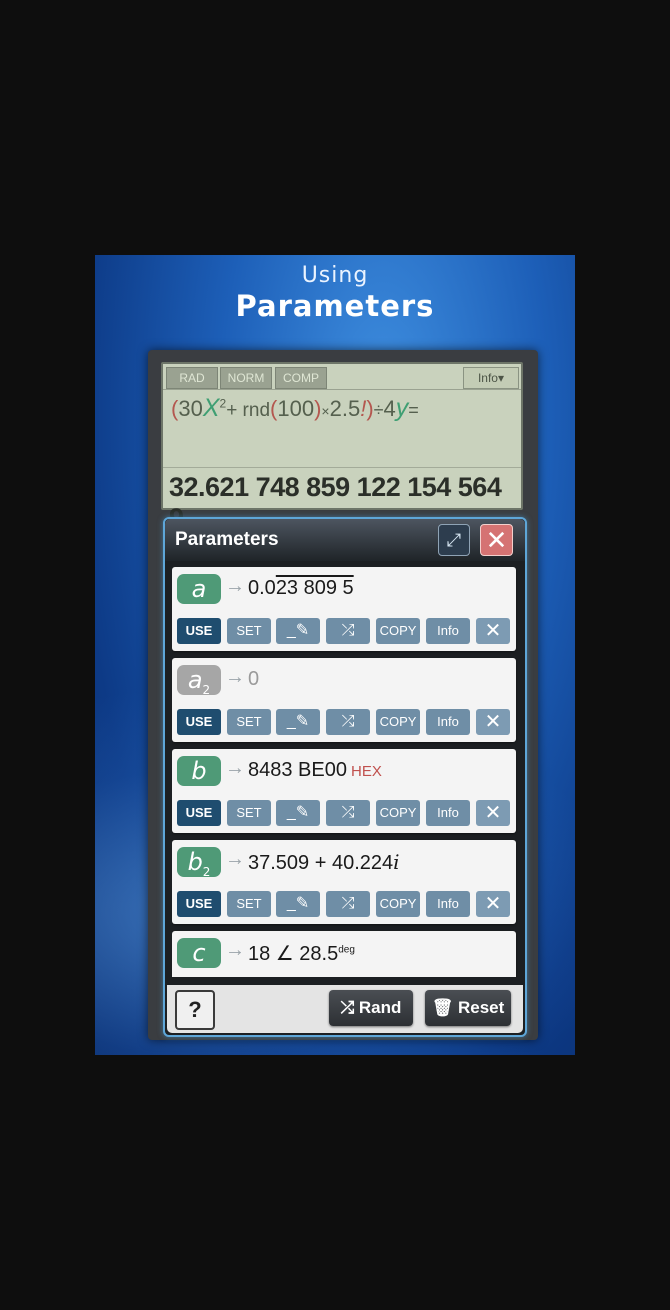 The height and width of the screenshot is (1310, 670). What do you see at coordinates (246, 378) in the screenshot?
I see `mode-tag-norm: NORM` at bounding box center [246, 378].